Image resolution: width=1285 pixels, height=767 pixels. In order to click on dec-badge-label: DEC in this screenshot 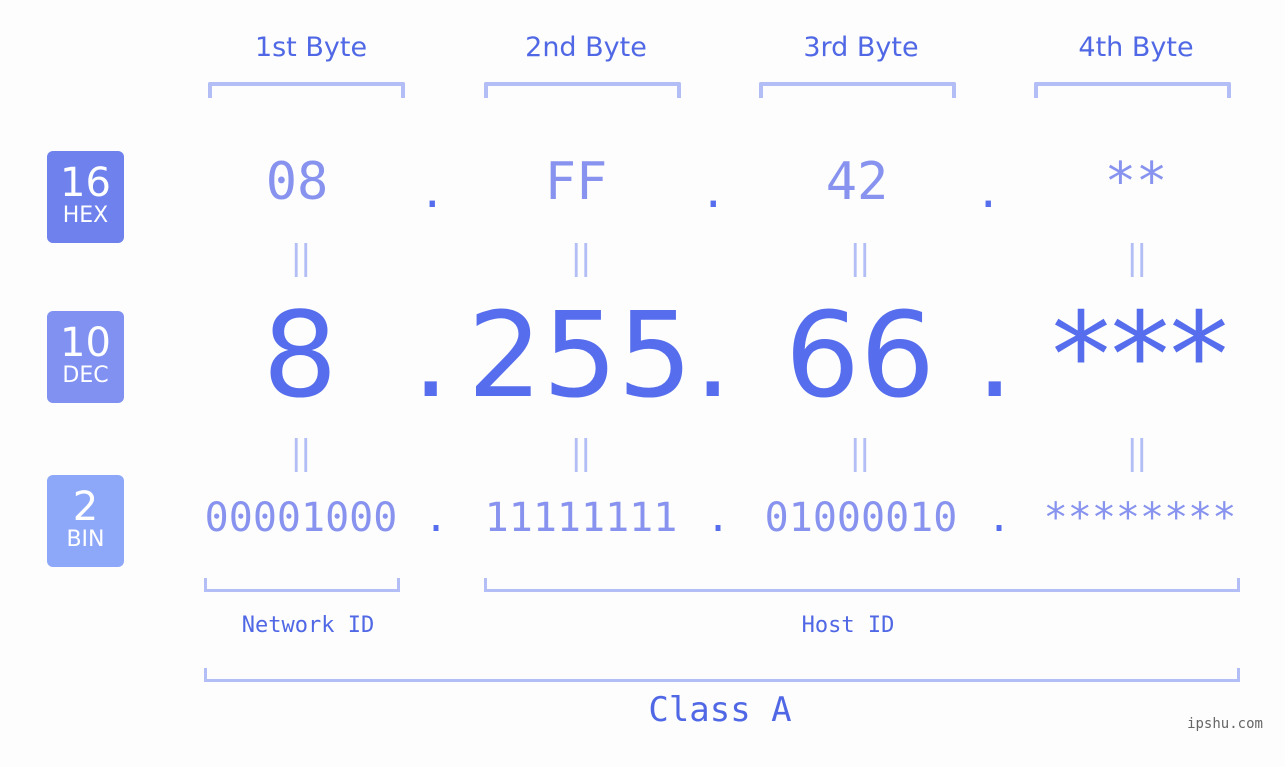, I will do `click(85, 375)`.